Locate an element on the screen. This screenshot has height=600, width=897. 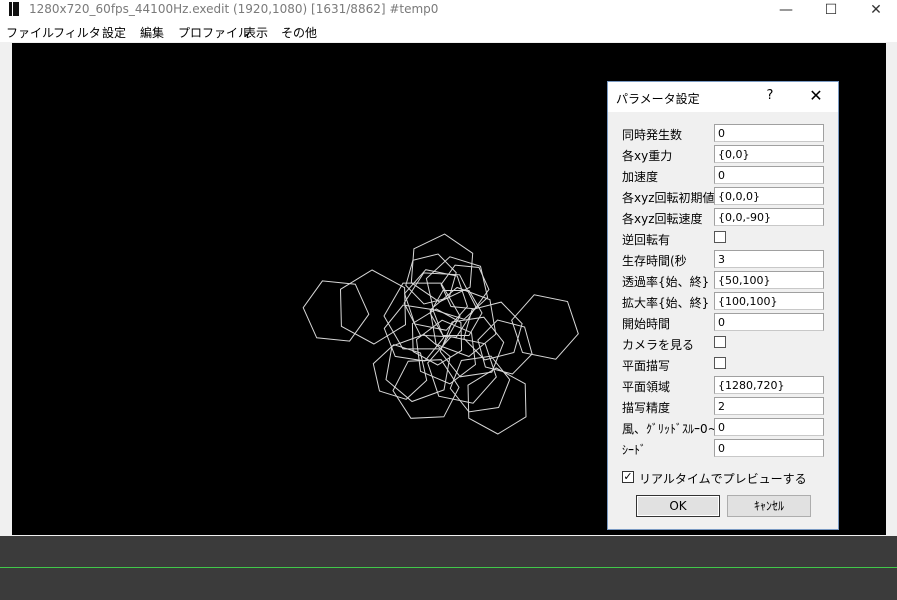
param-label: 描写精度 is located at coordinates (646, 408).